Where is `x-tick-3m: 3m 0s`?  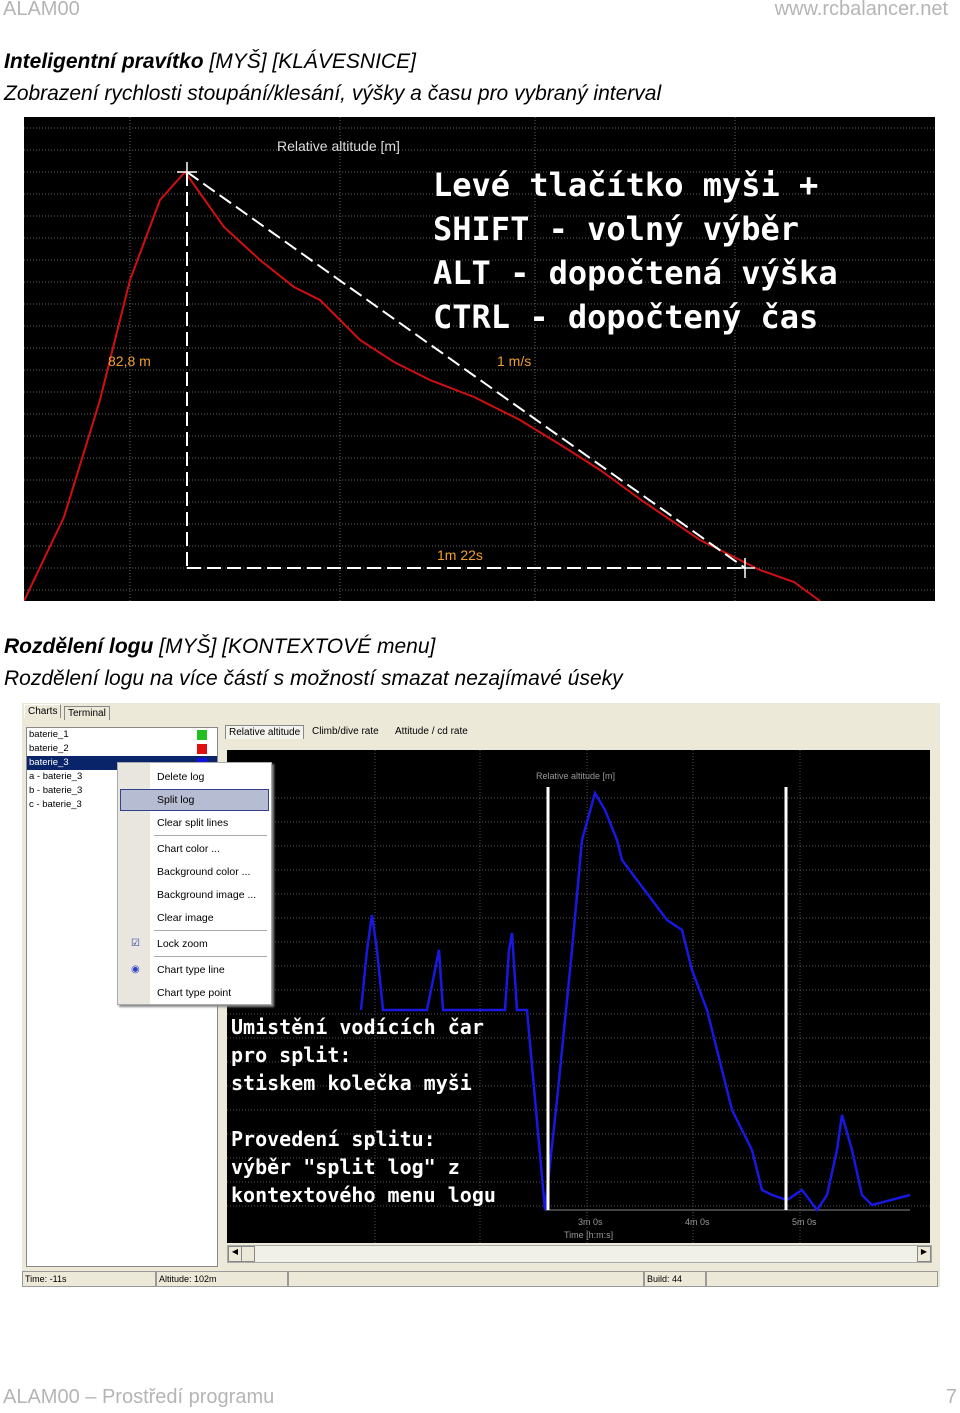
x-tick-3m: 3m 0s is located at coordinates (590, 1222).